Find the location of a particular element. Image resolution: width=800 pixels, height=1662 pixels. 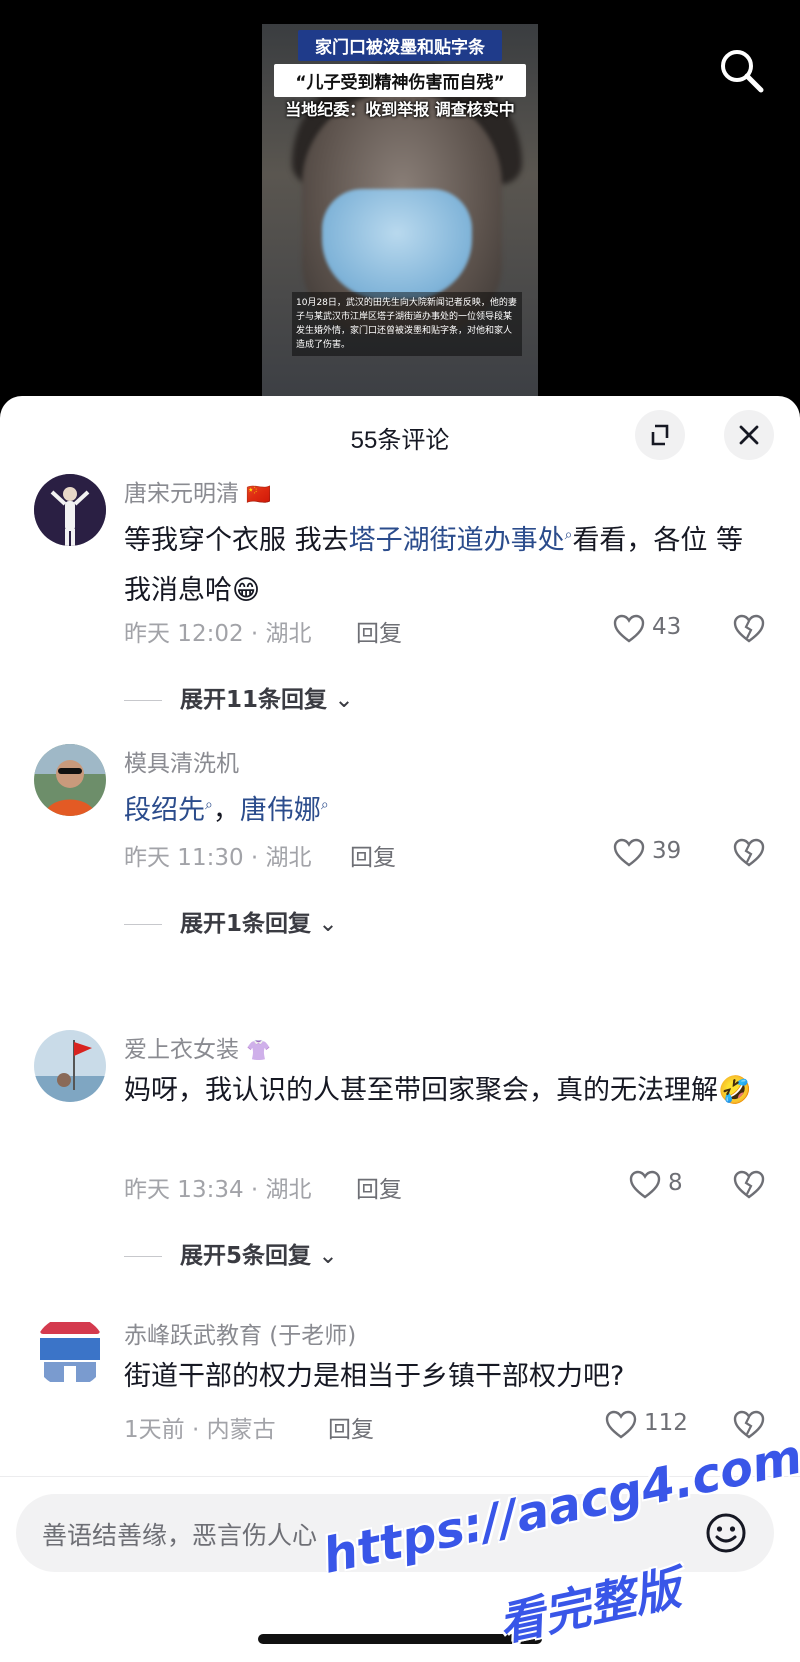

like-button: 39 is located at coordinates (652, 853).